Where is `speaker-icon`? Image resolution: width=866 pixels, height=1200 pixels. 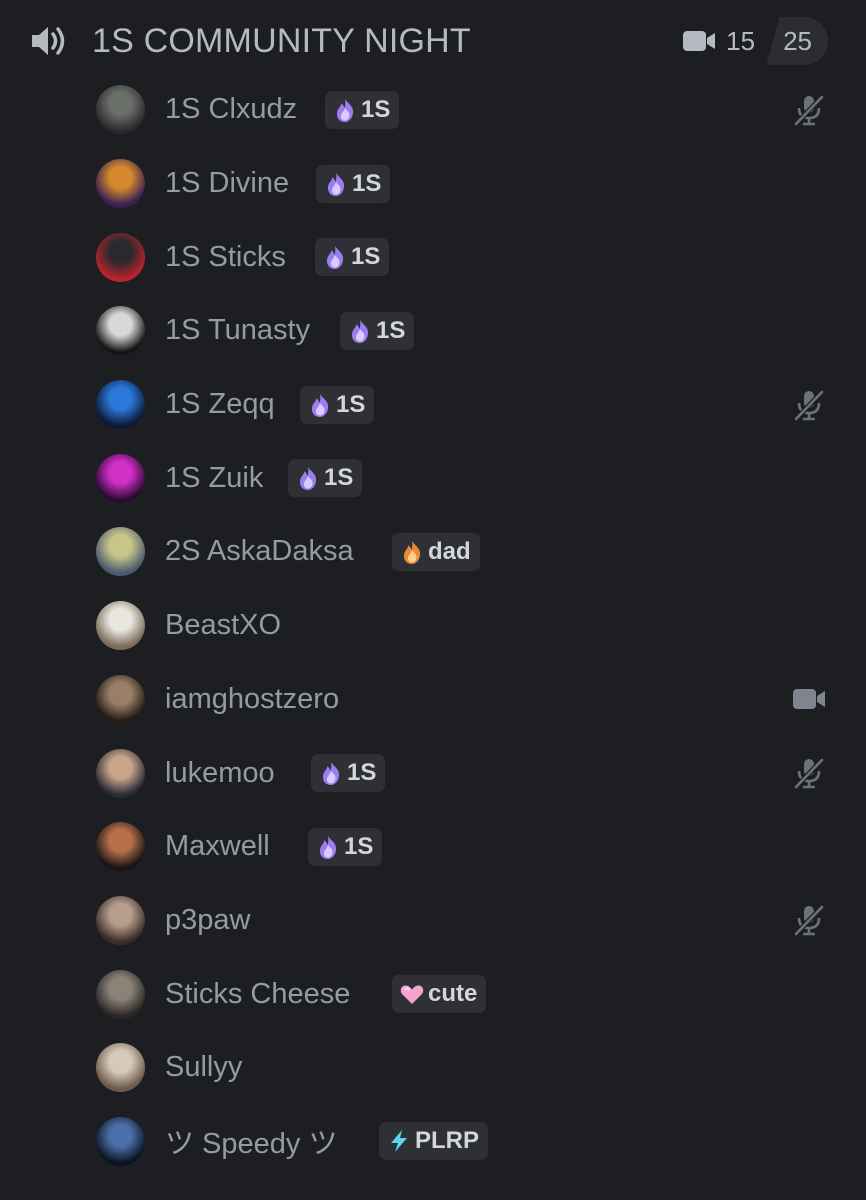 speaker-icon is located at coordinates (49, 41).